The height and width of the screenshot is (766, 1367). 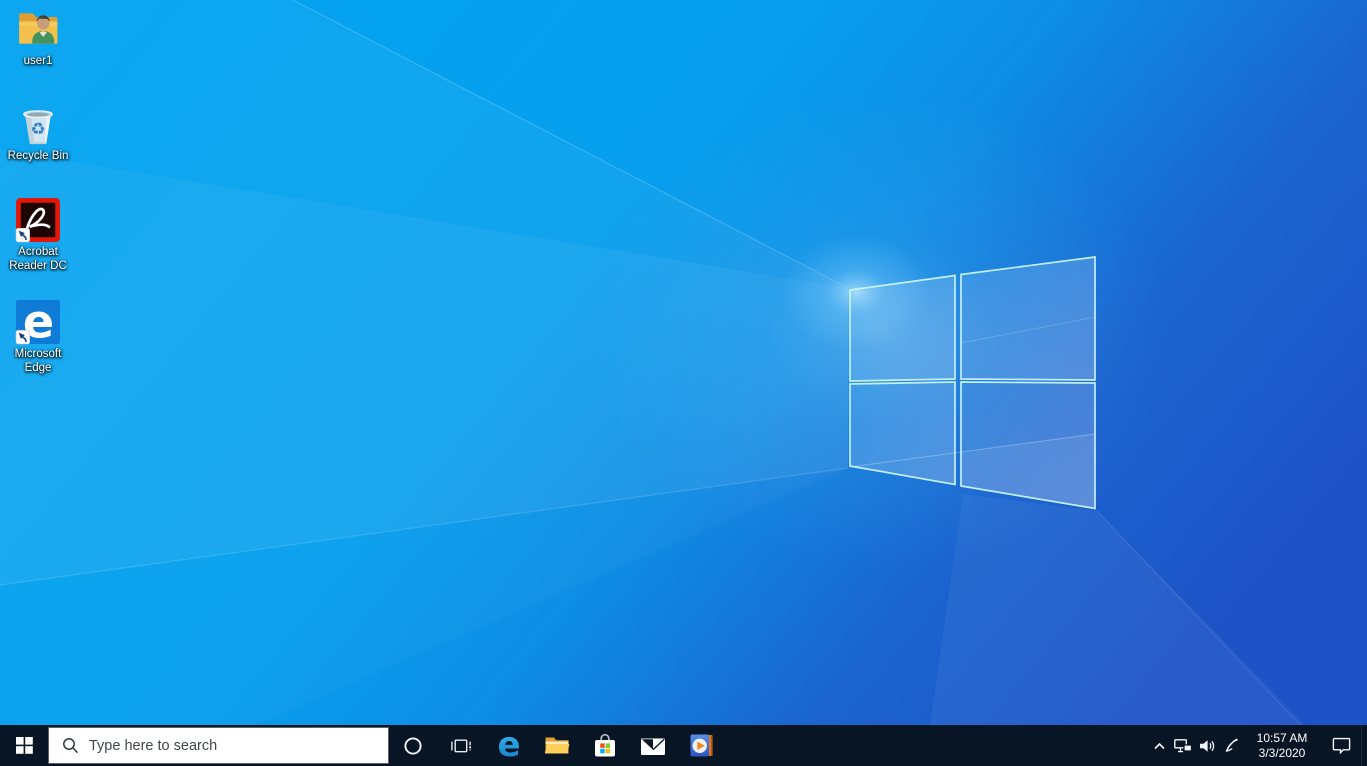 I want to click on taskbar-button-file-explorer, so click(x=557, y=745).